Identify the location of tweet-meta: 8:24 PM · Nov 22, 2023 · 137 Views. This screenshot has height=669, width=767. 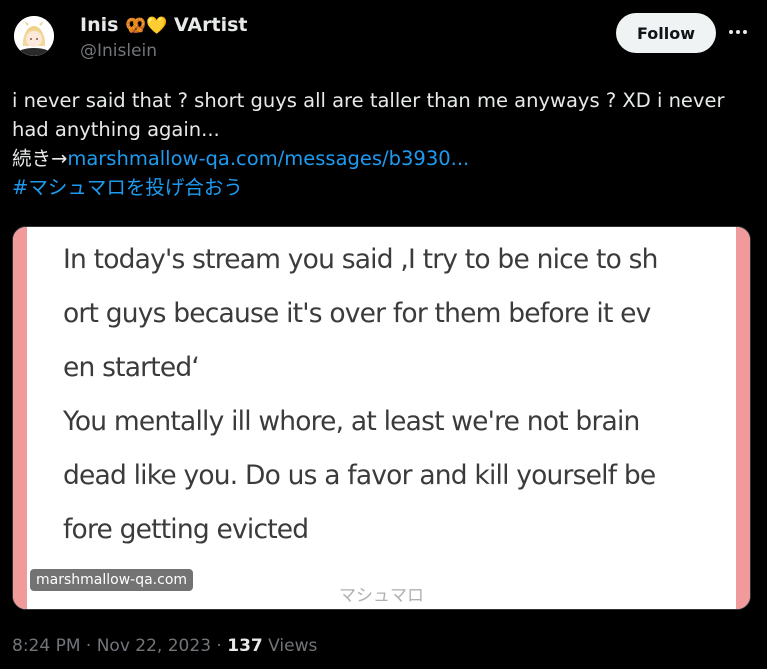
(164, 646).